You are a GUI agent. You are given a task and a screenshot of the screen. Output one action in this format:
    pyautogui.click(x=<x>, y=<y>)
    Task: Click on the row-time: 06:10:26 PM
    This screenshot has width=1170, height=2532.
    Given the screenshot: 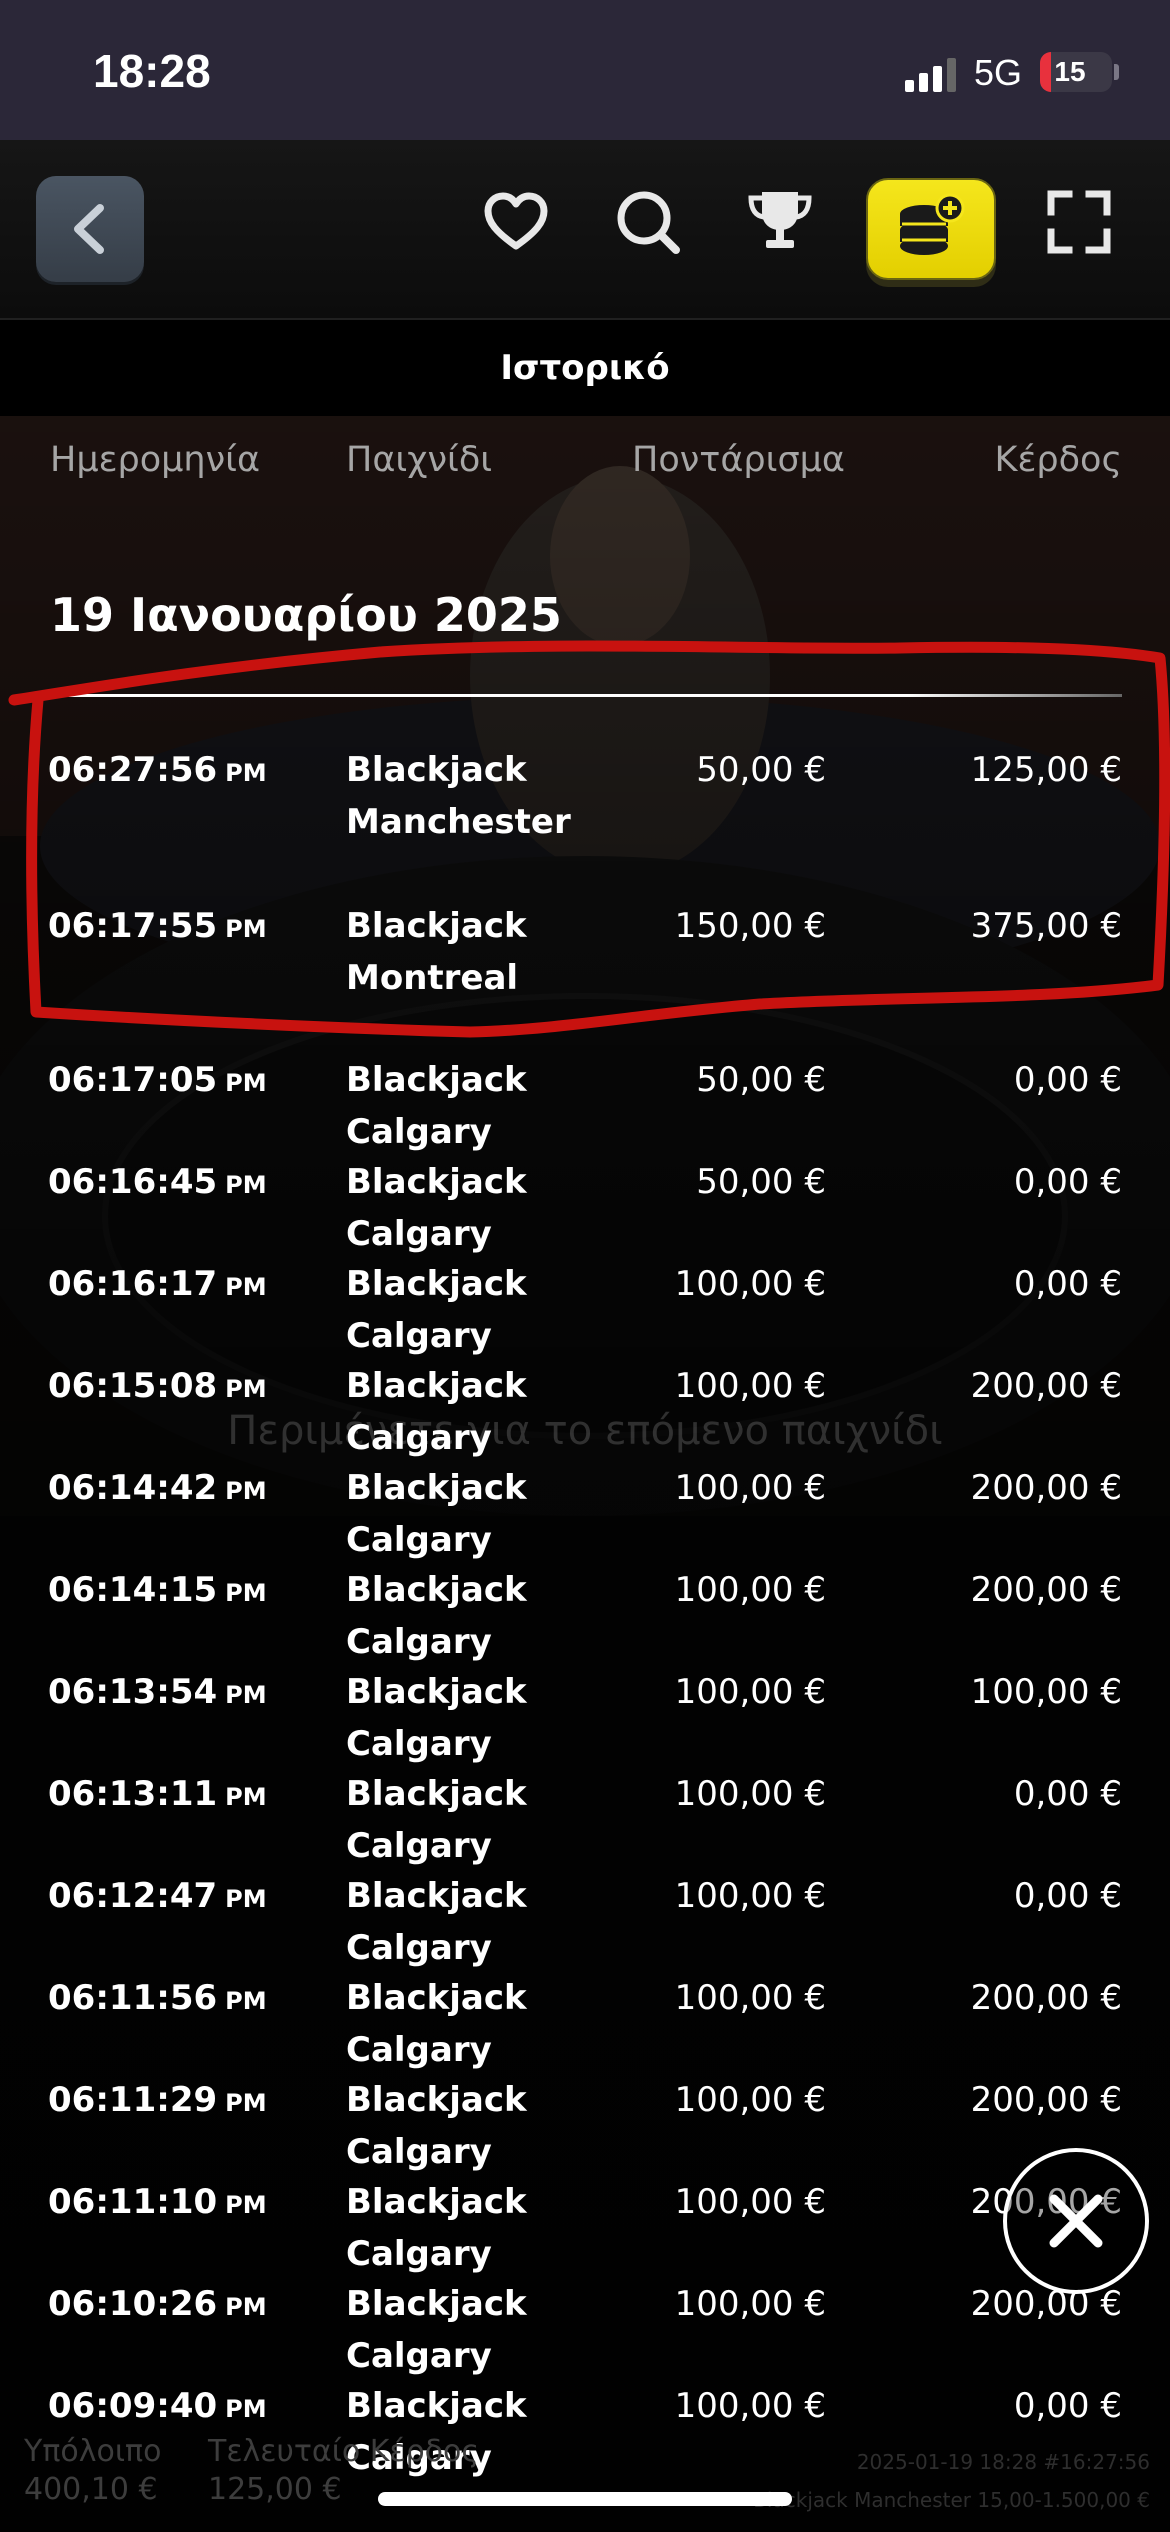 What is the action you would take?
    pyautogui.click(x=157, y=2304)
    